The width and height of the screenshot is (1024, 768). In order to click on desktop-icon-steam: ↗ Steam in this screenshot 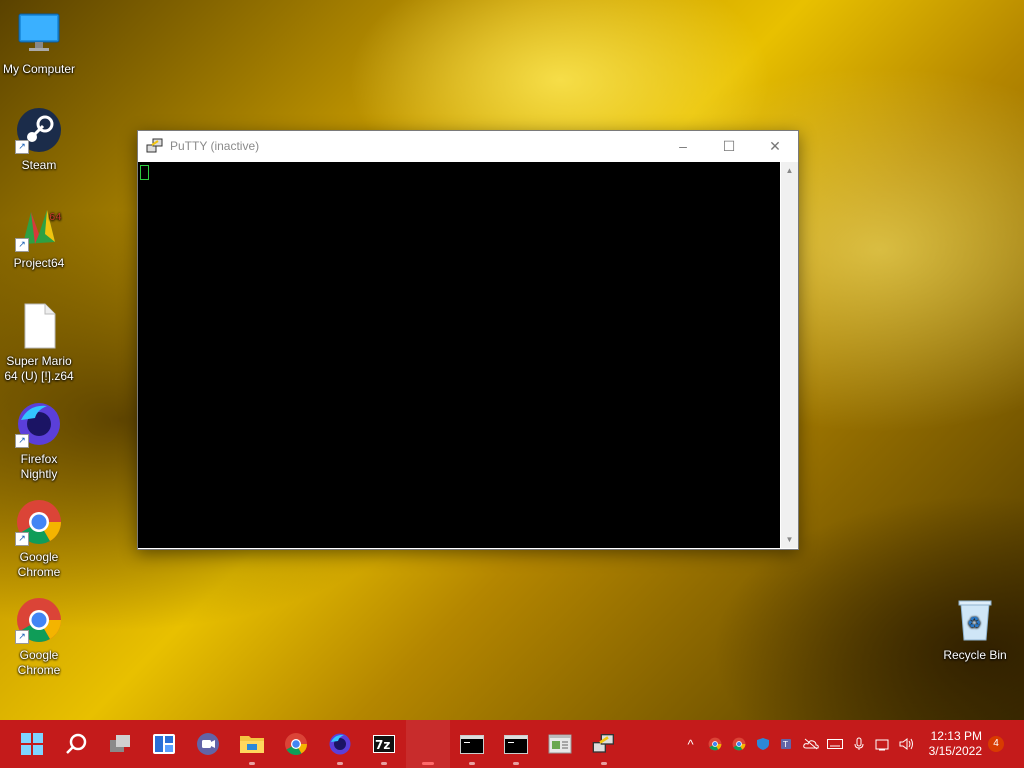, I will do `click(39, 139)`.